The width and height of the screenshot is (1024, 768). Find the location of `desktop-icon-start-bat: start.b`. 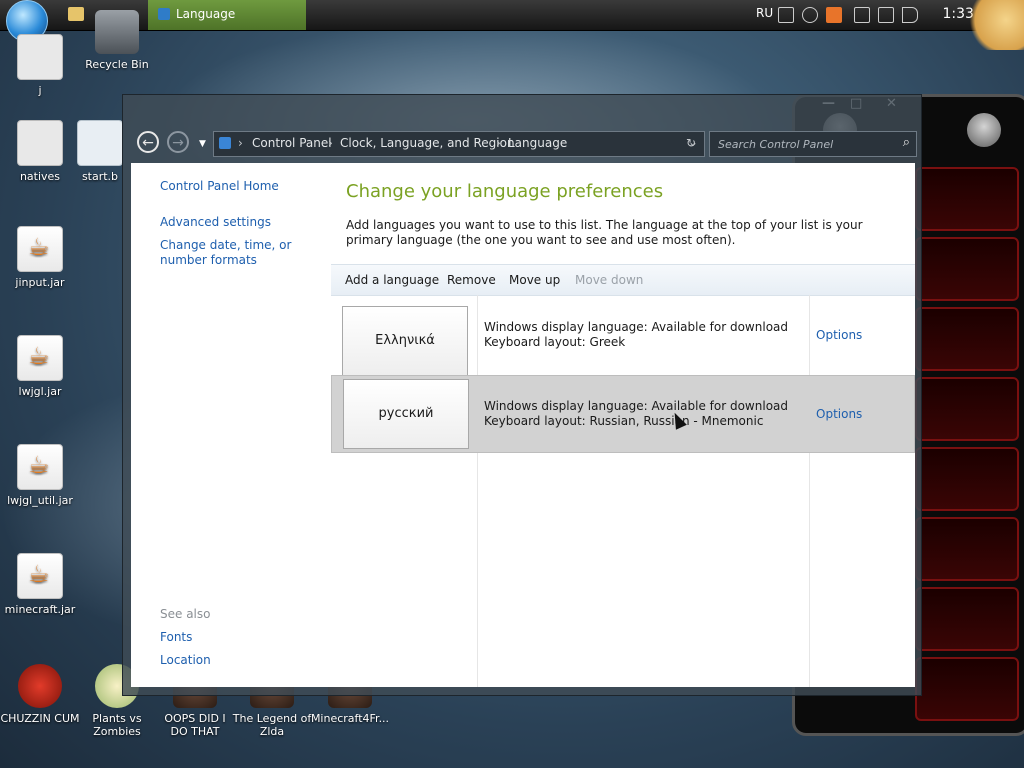

desktop-icon-start-bat: start.b is located at coordinates (100, 151).